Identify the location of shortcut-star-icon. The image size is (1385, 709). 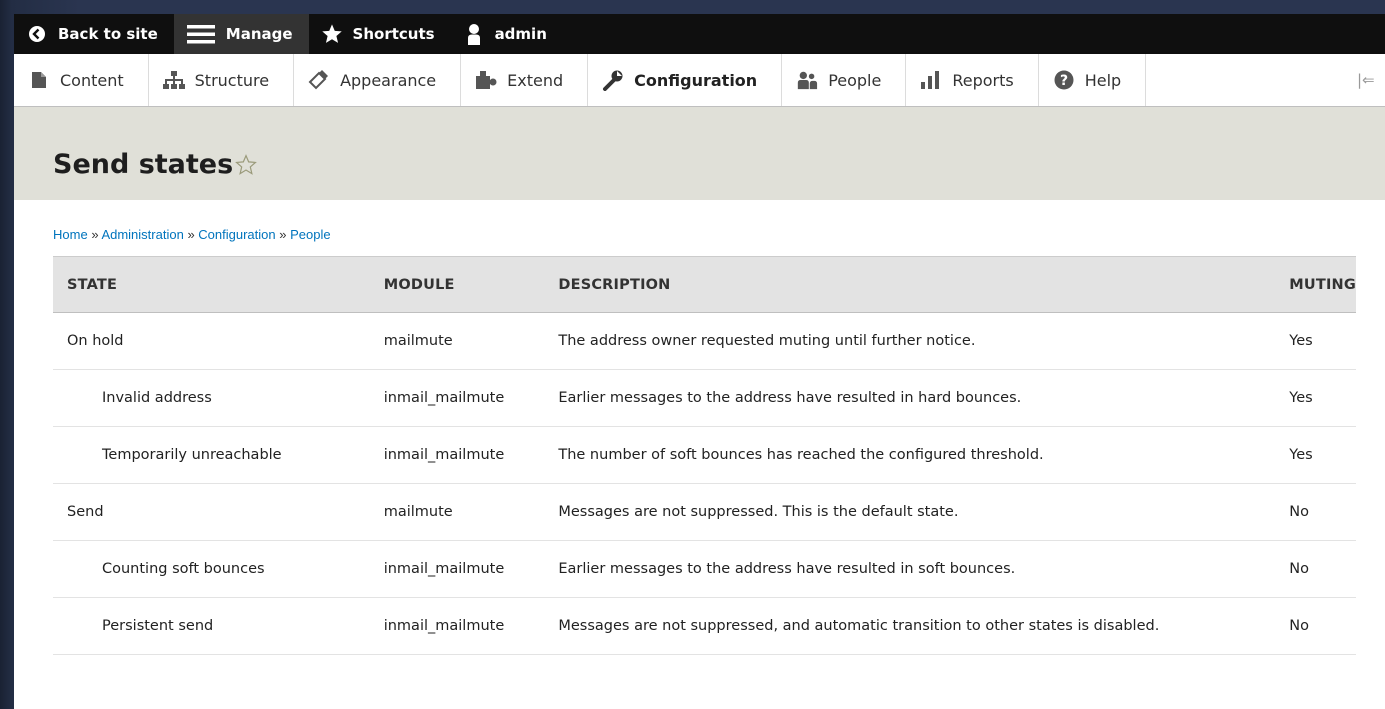
(246, 167).